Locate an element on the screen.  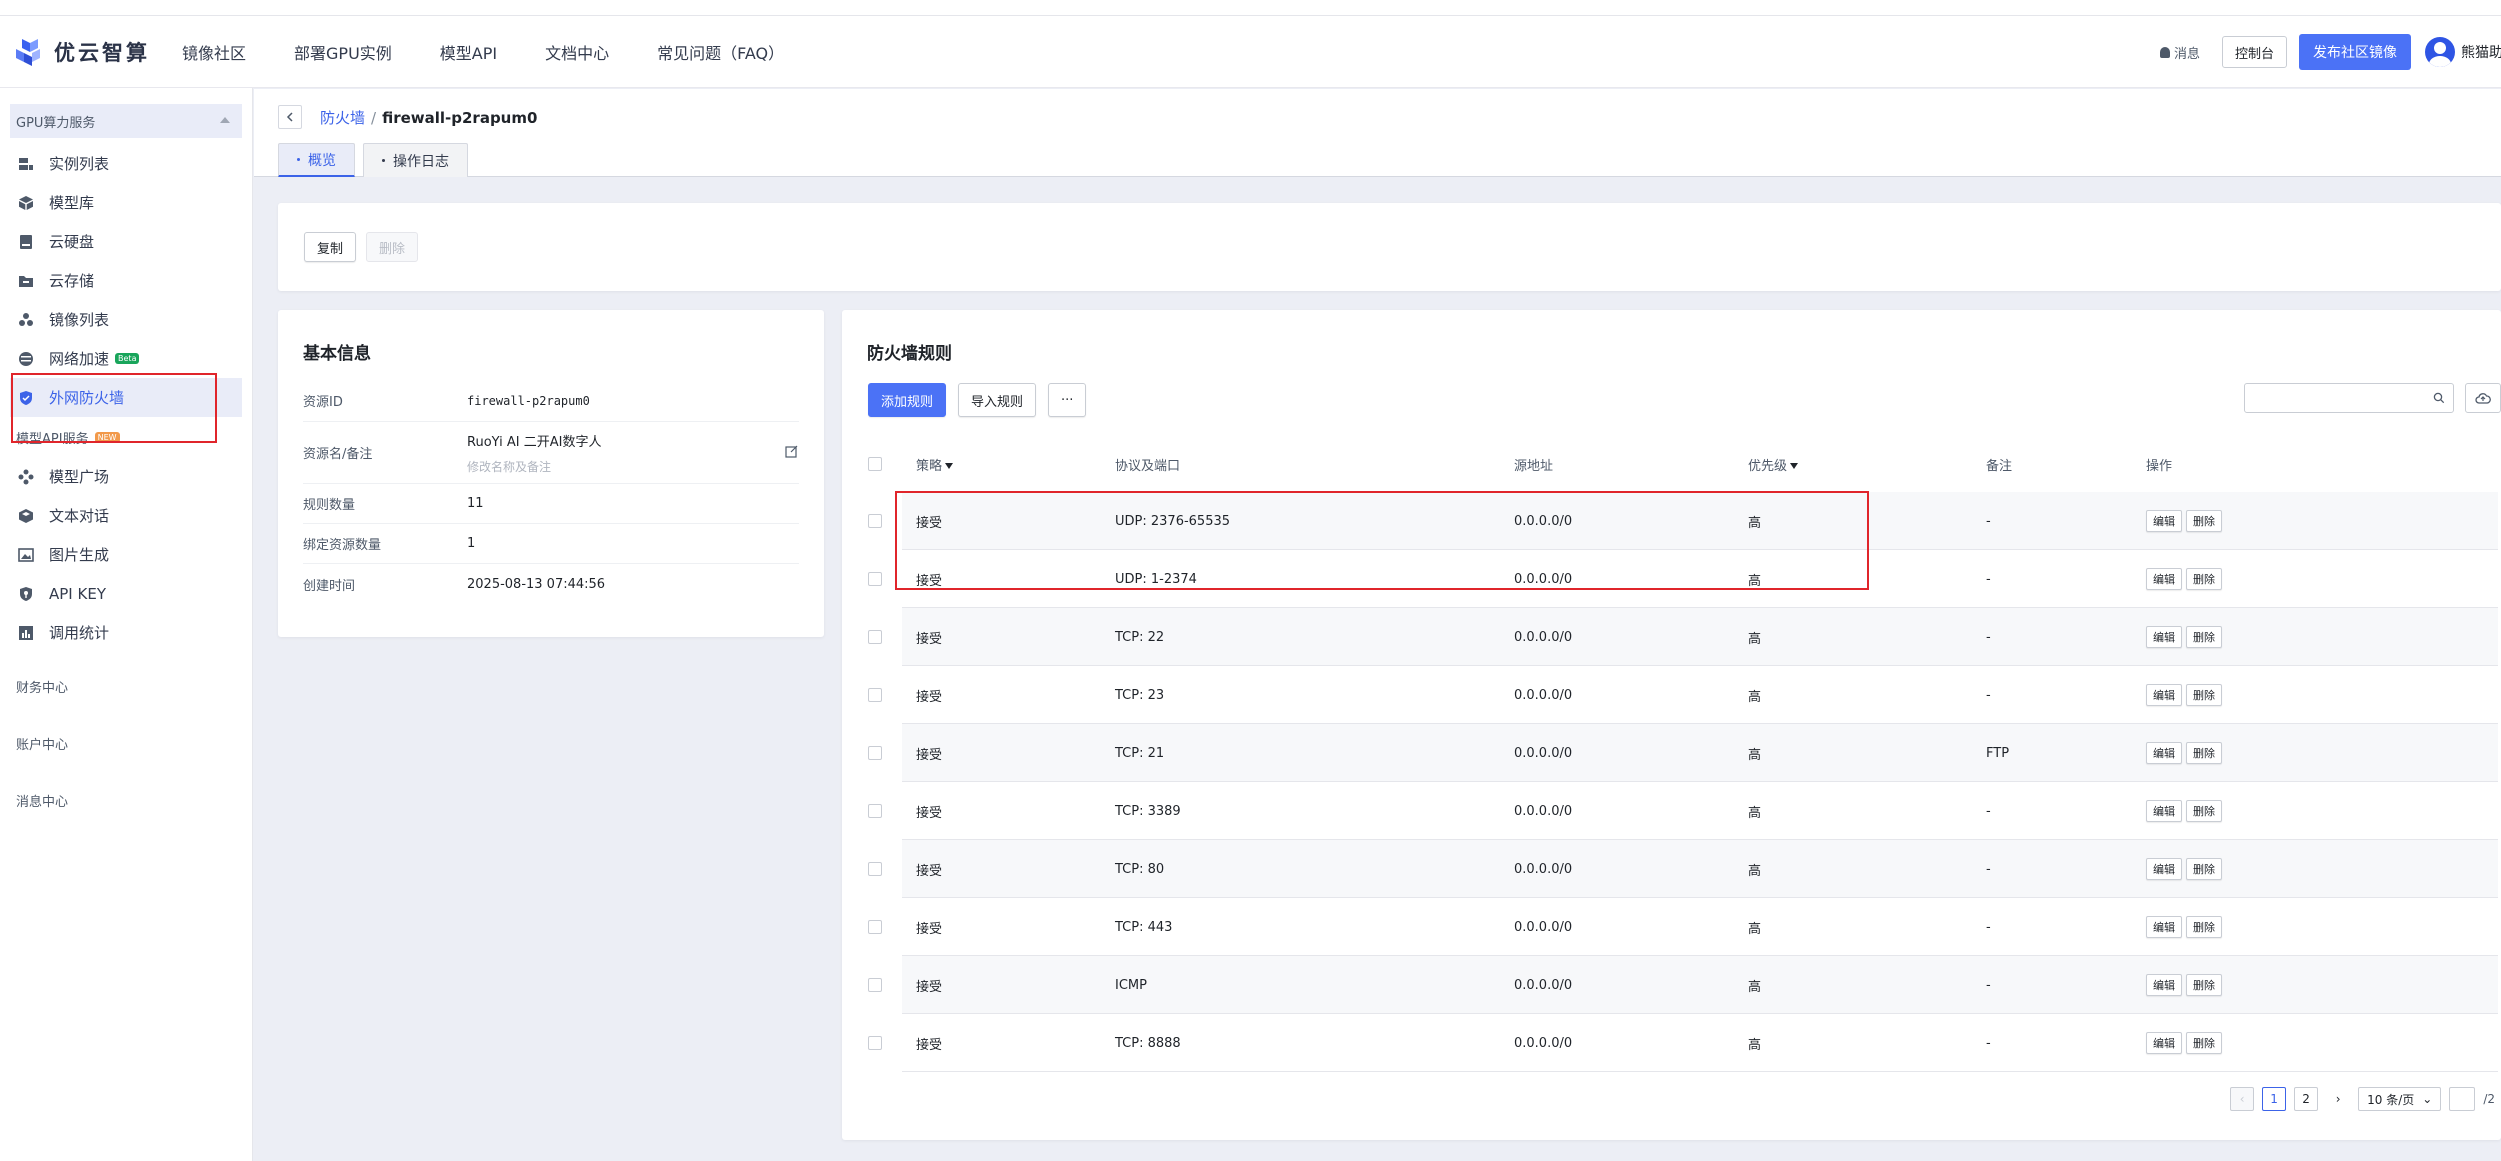
sidebar-item-cloud-disk: 云硬盘 is located at coordinates (126, 241).